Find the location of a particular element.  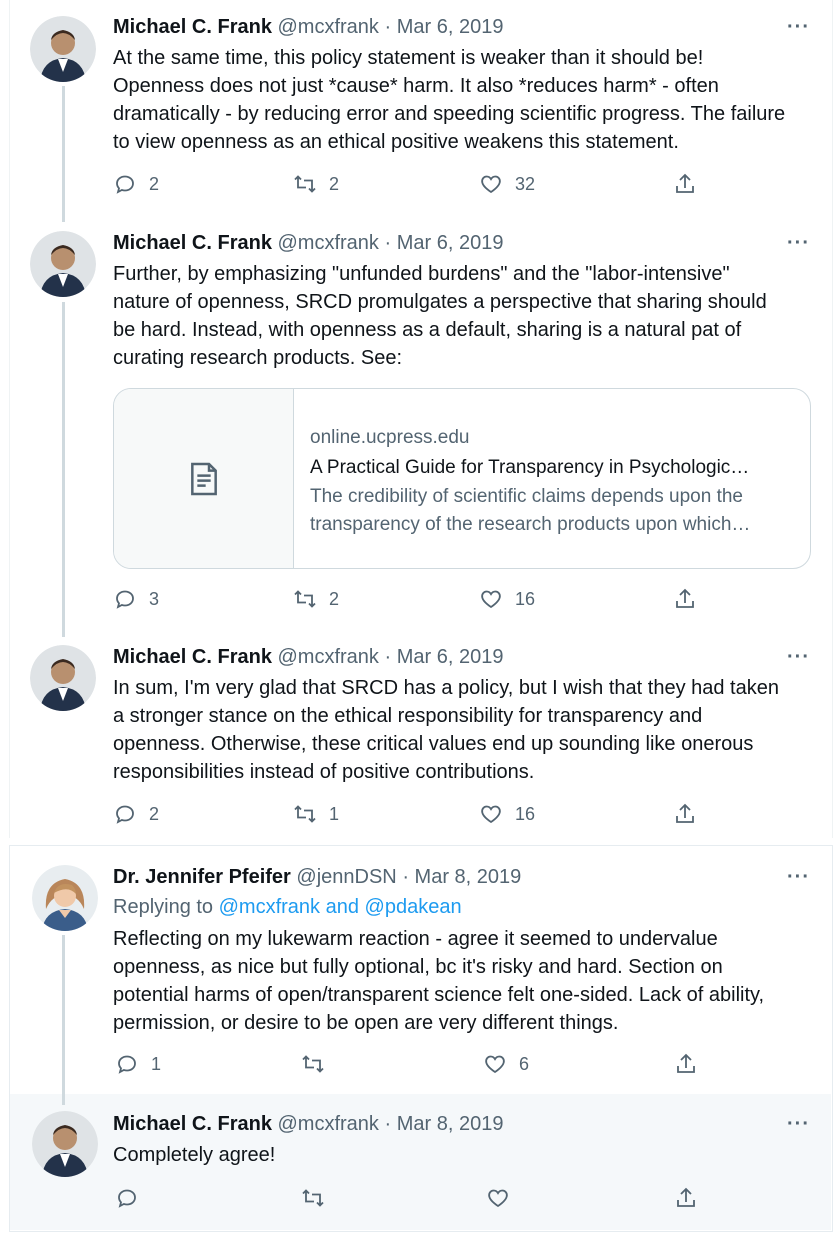

like-button: 6 is located at coordinates (506, 1064).